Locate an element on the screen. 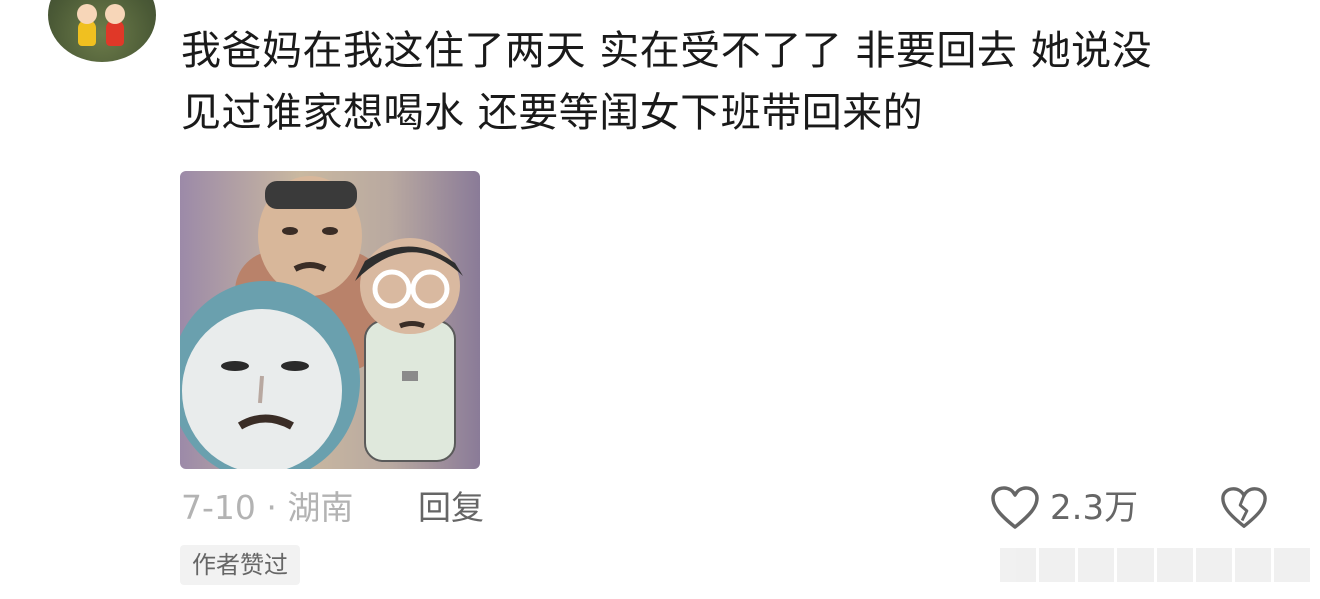 The image size is (1320, 599). reply-button: 回复 is located at coordinates (451, 508).